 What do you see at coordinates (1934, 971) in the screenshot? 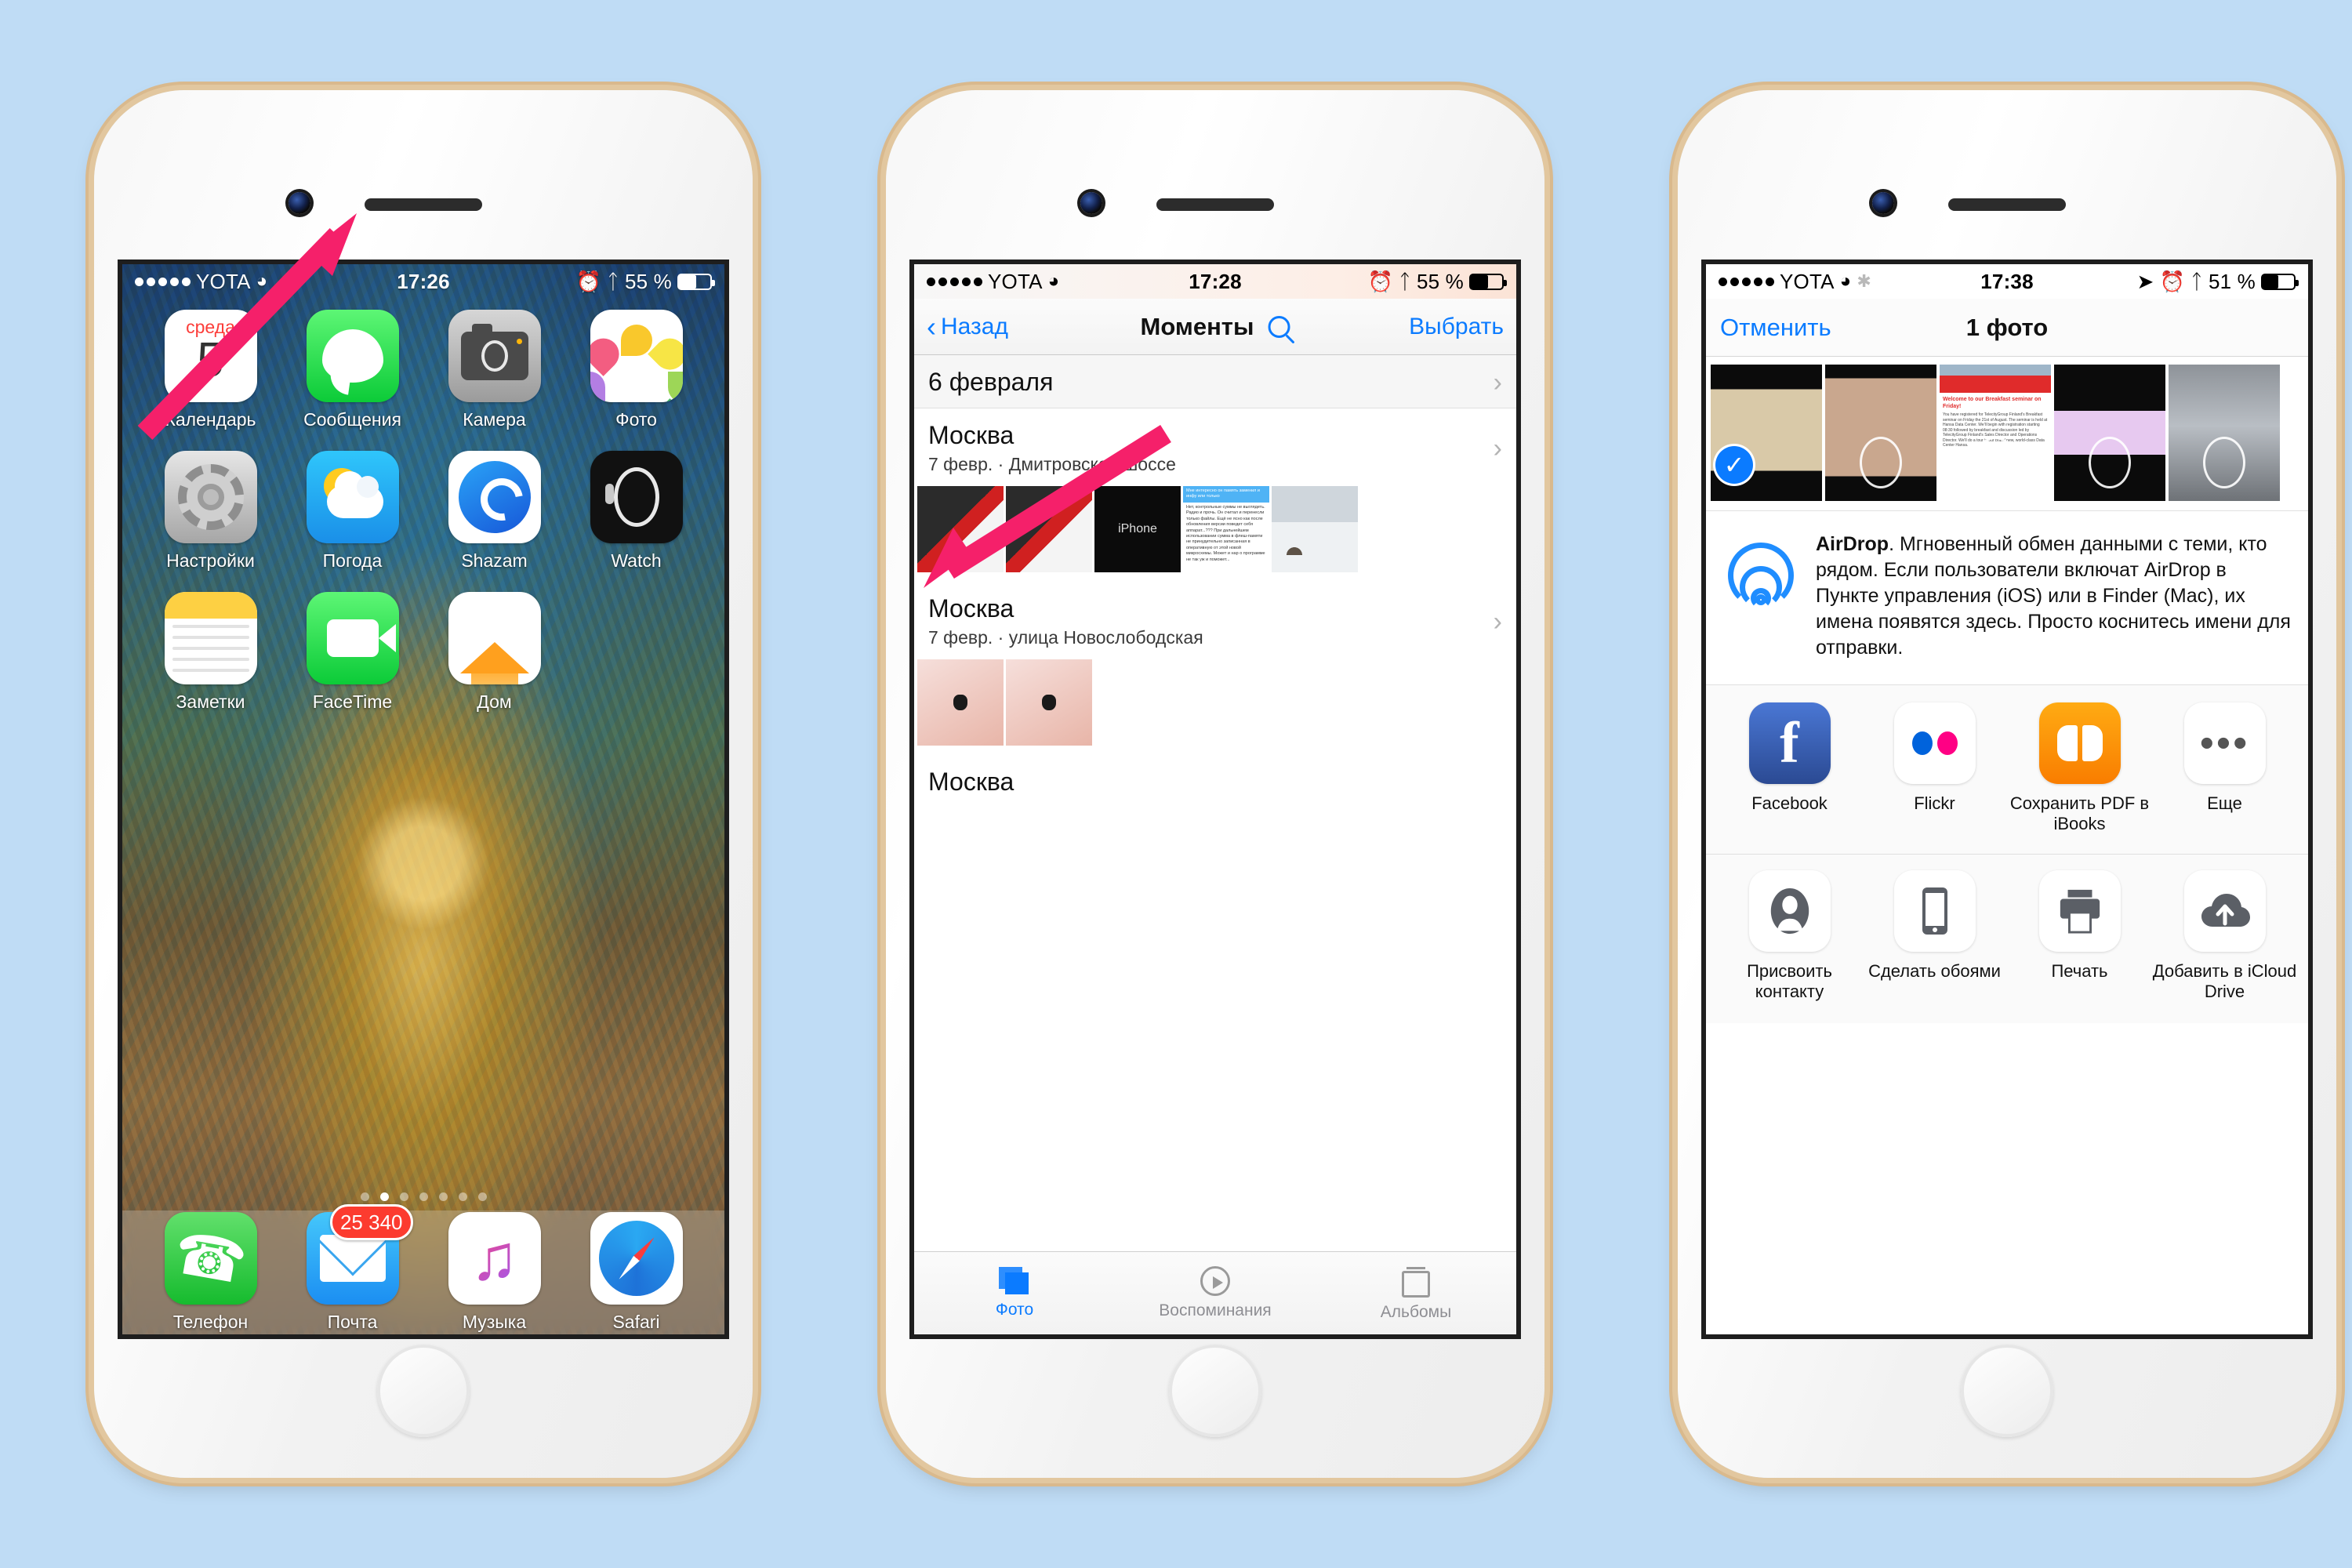
I see `action-label: Сделать обоями` at bounding box center [1934, 971].